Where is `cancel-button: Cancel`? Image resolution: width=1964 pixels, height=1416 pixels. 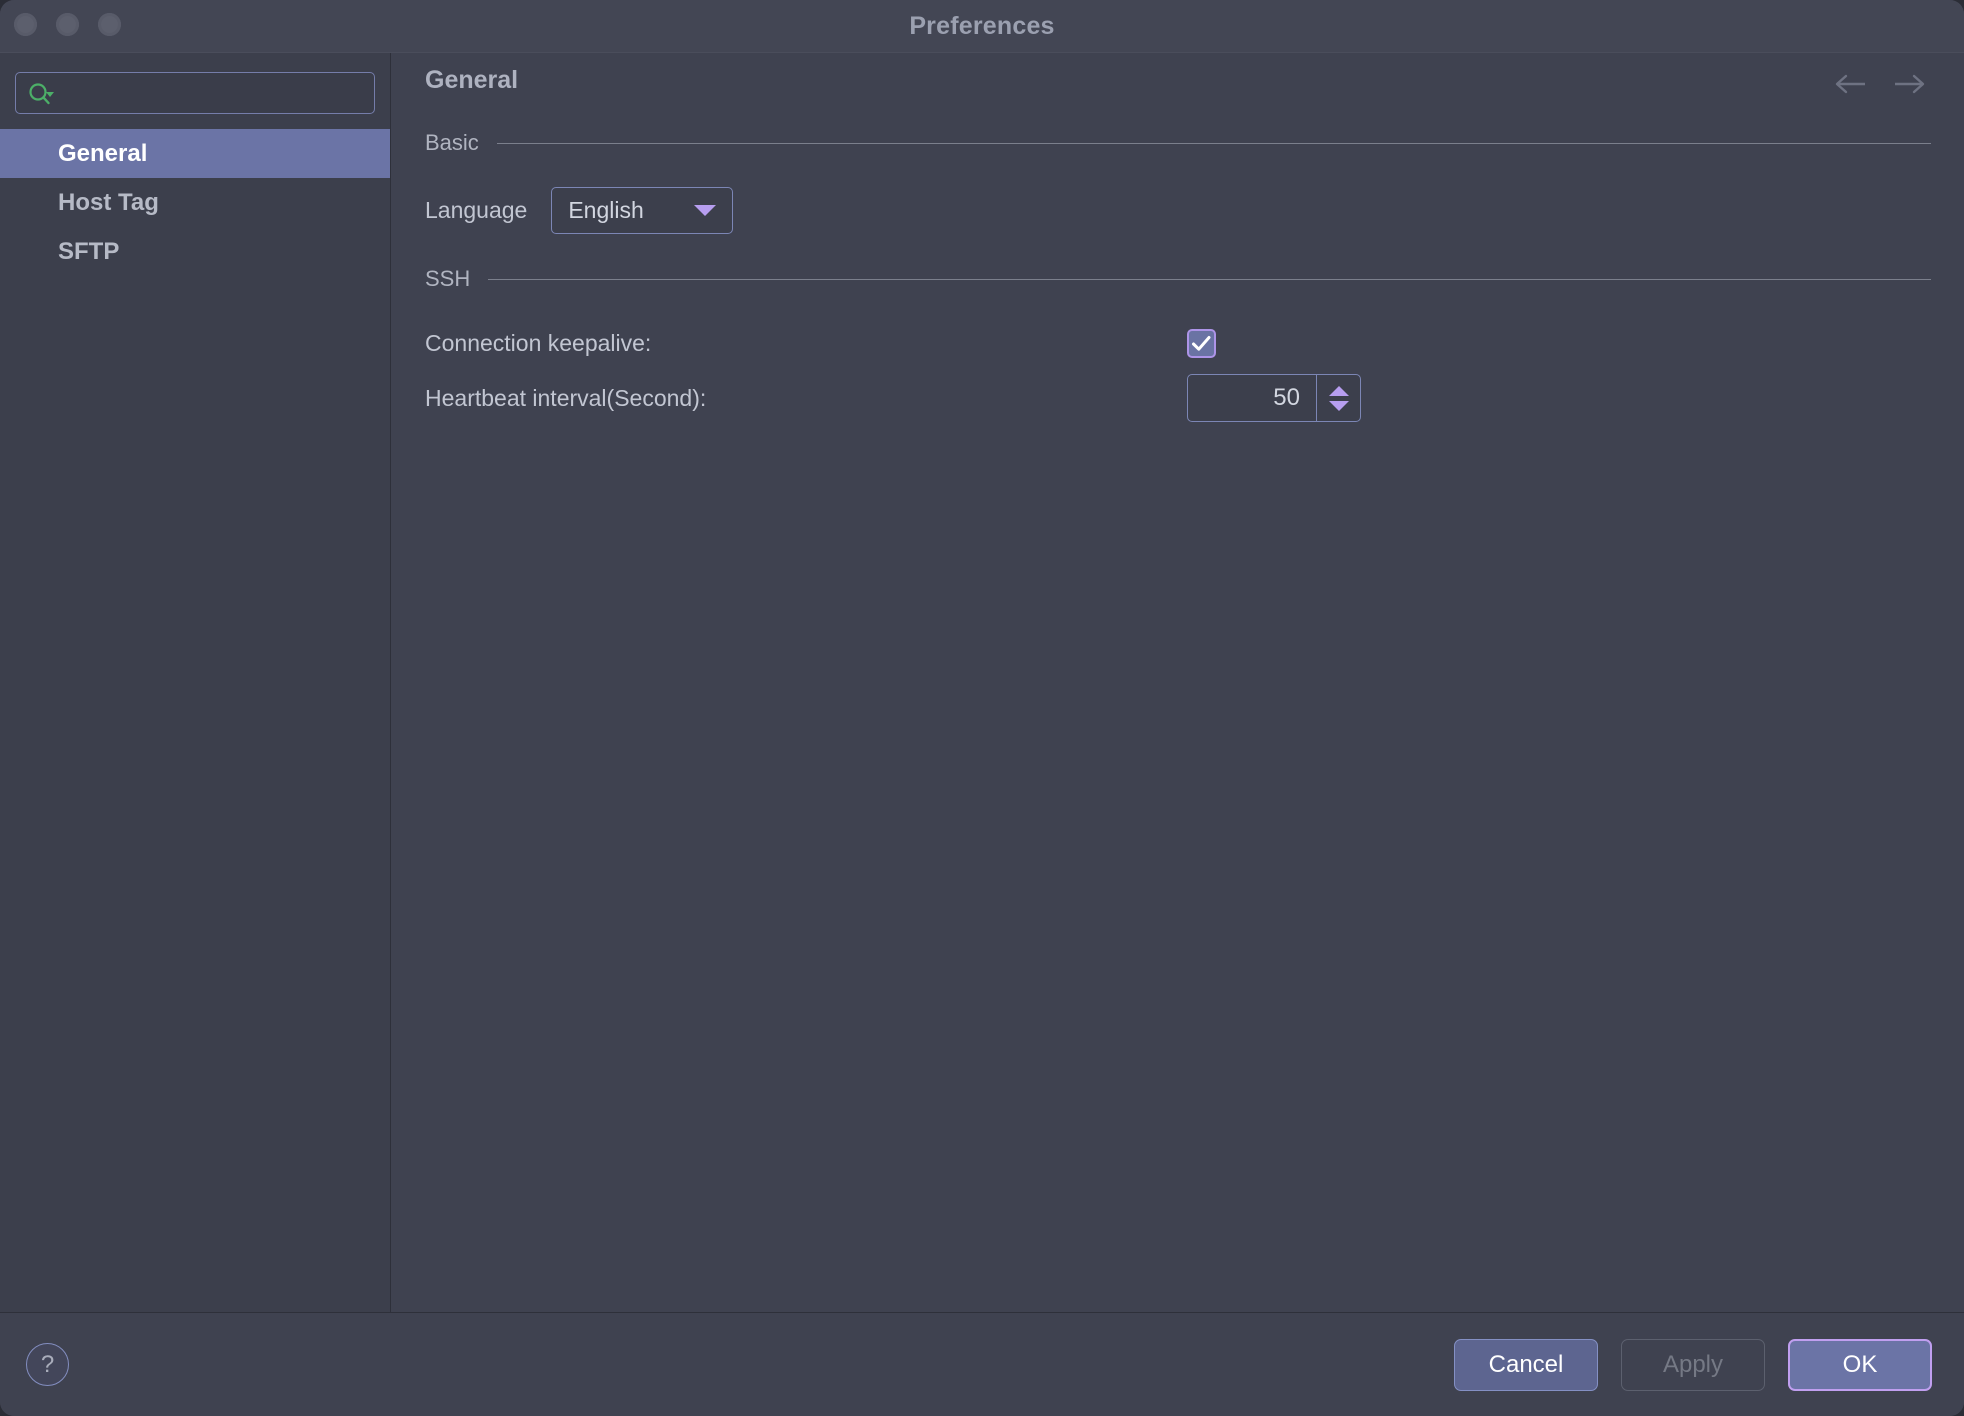
cancel-button: Cancel is located at coordinates (1526, 1365).